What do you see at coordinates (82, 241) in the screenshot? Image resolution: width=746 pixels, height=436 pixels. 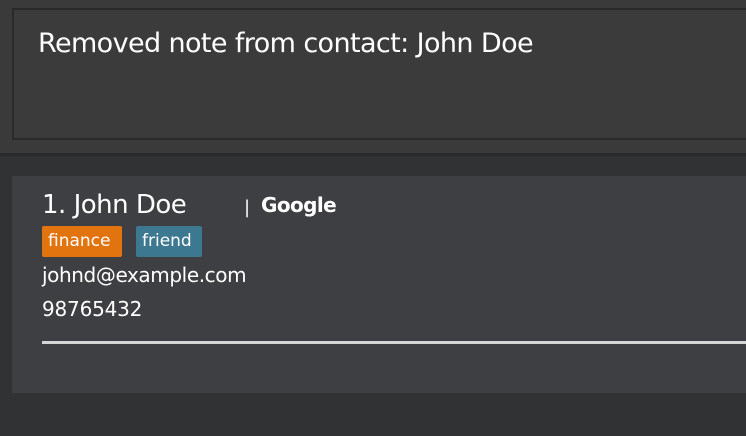 I see `tag-finance: finance` at bounding box center [82, 241].